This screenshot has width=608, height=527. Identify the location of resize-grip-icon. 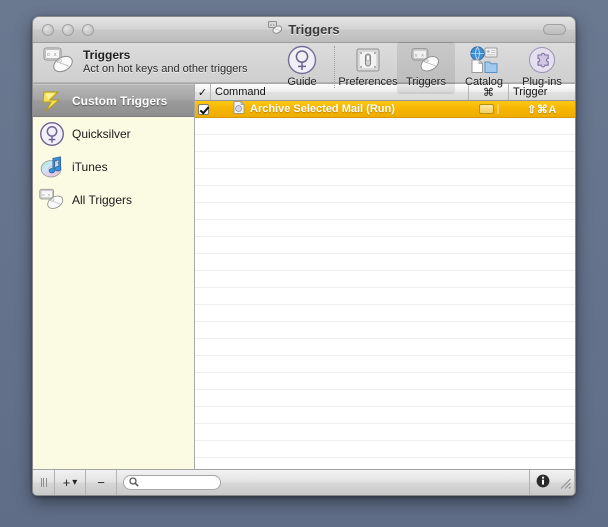
(565, 482).